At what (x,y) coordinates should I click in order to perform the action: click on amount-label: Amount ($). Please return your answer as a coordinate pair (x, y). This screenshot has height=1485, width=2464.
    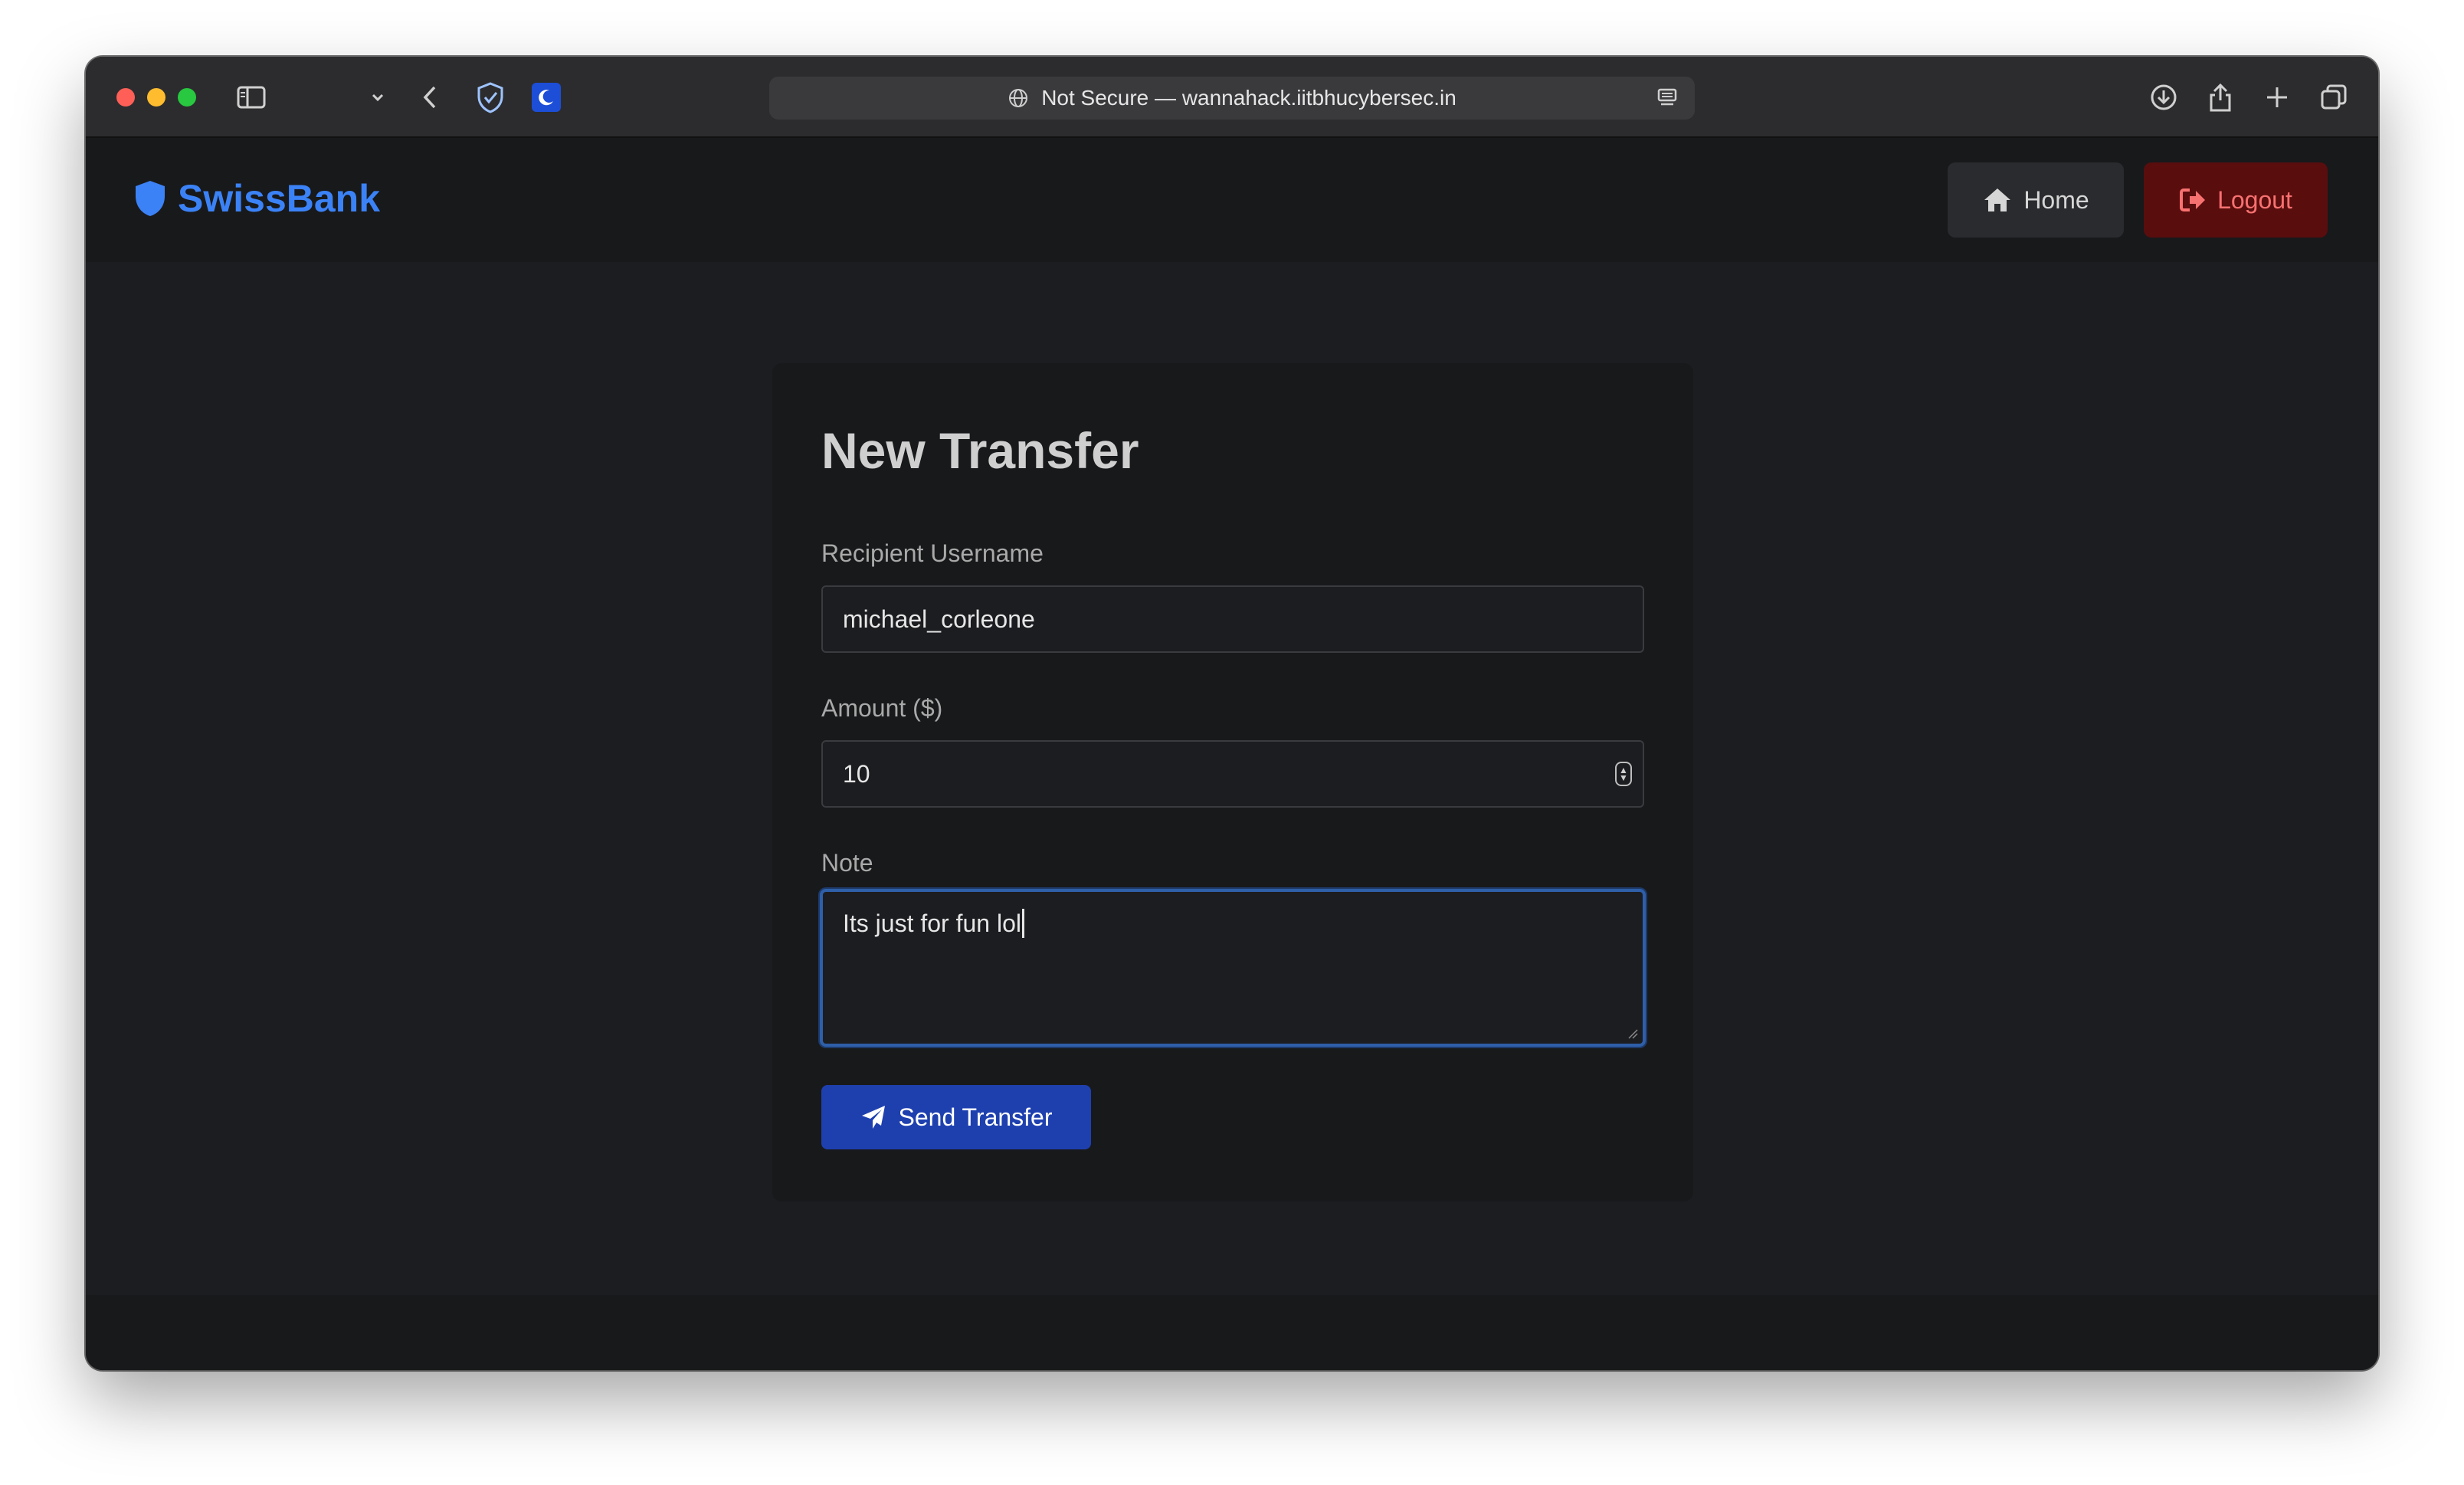
    Looking at the image, I should click on (882, 708).